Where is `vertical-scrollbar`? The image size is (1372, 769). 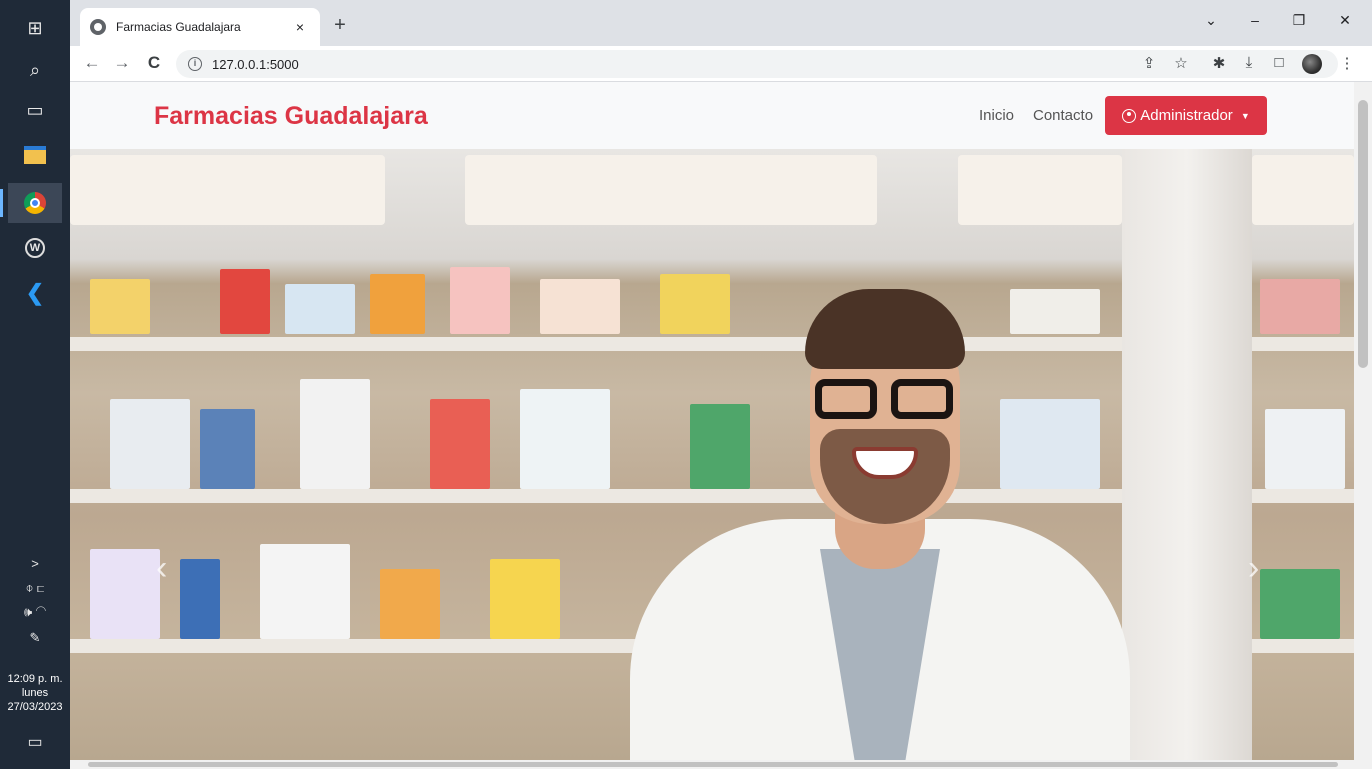
vertical-scrollbar is located at coordinates (1363, 421).